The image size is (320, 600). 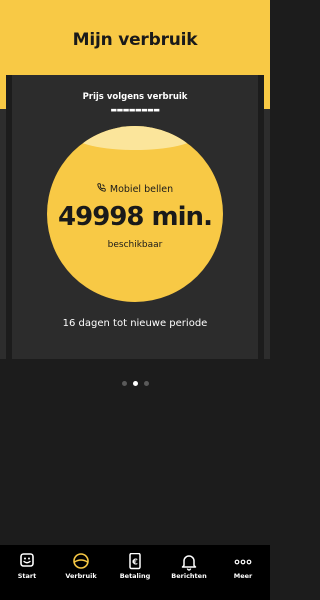 I want to click on card-title: Prijs volgens verbruik, so click(x=135, y=97).